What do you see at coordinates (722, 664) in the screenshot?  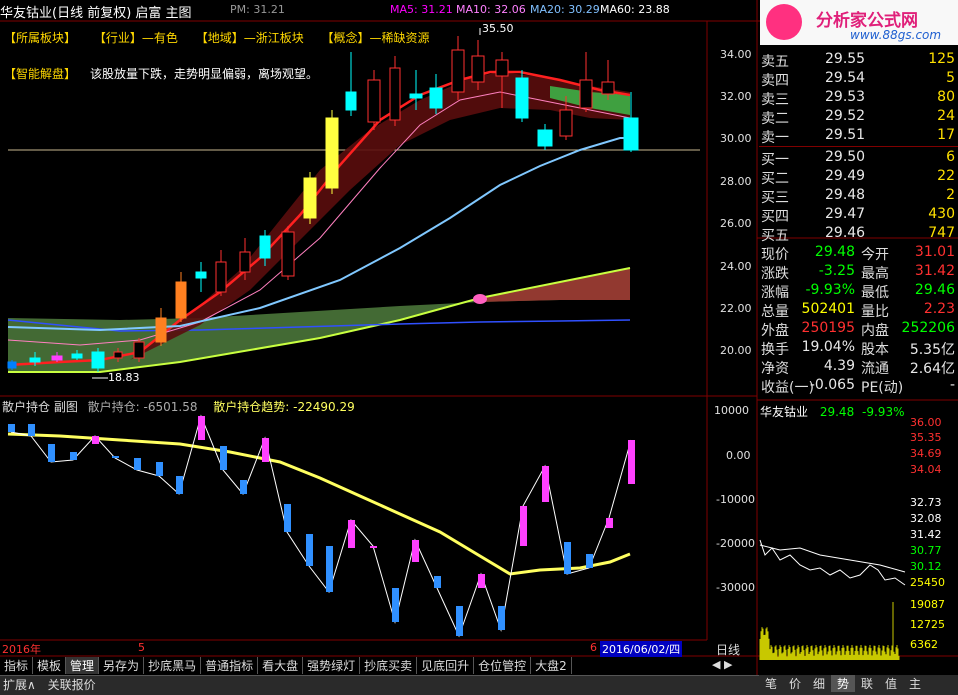 I see `scroll-arrows: ◀ ▶` at bounding box center [722, 664].